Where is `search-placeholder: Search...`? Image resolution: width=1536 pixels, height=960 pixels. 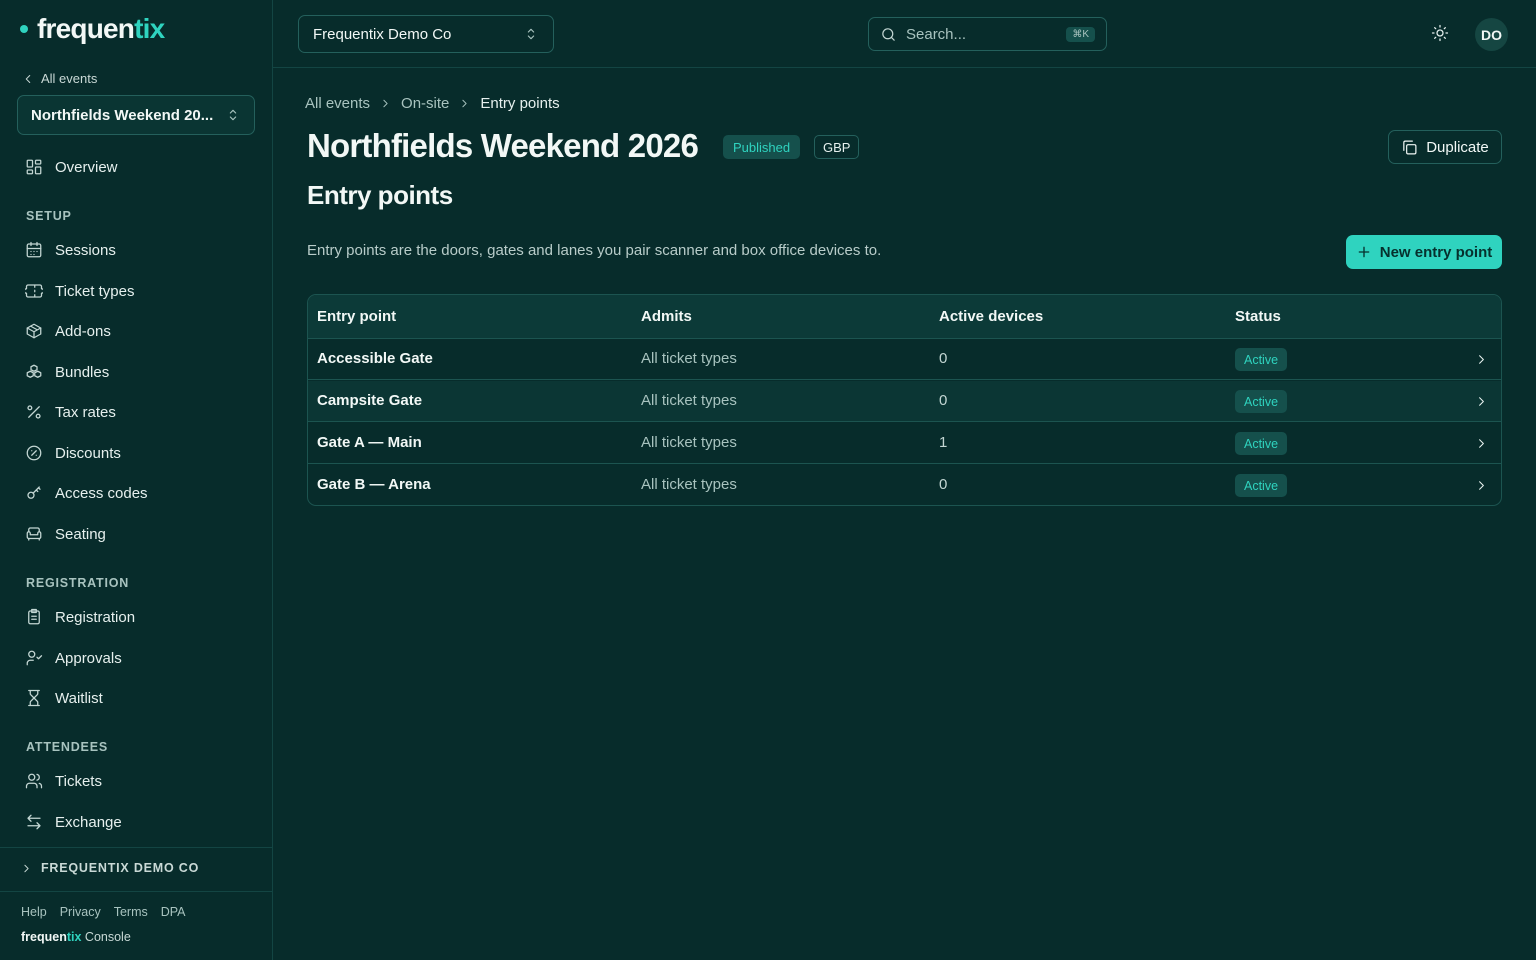 search-placeholder: Search... is located at coordinates (936, 34).